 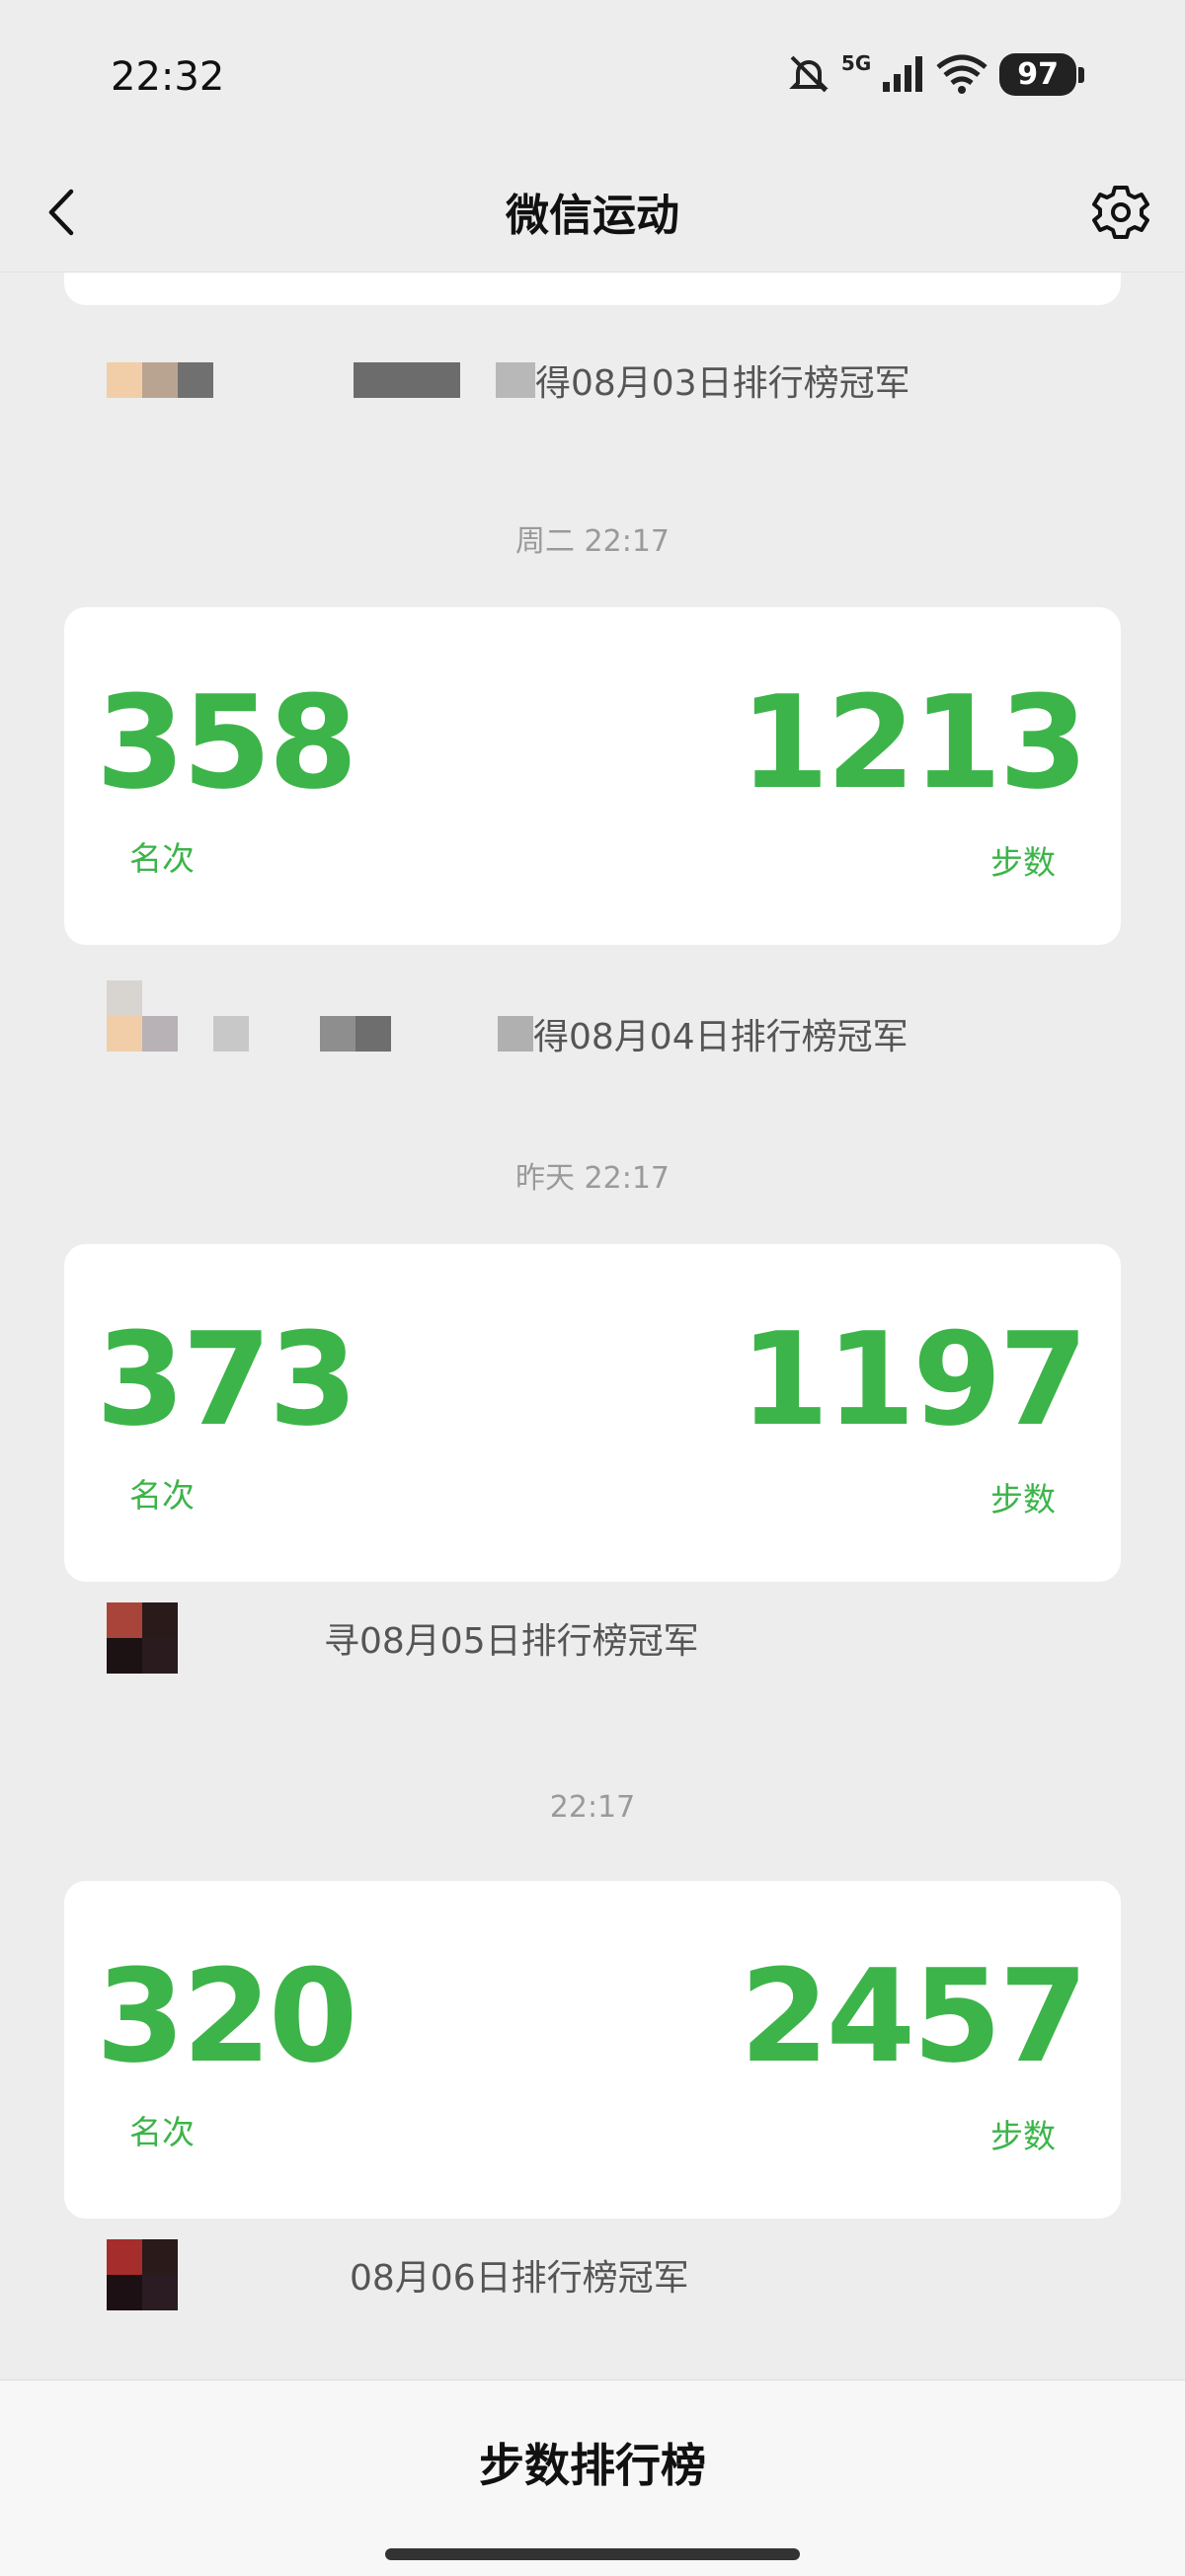 I want to click on steps-value: 2457, so click(x=914, y=2016).